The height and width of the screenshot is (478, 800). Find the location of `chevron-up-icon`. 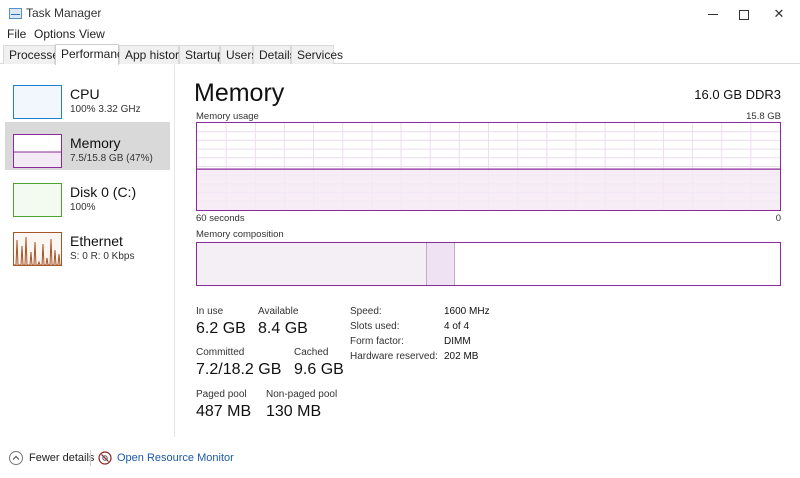

chevron-up-icon is located at coordinates (16, 457).